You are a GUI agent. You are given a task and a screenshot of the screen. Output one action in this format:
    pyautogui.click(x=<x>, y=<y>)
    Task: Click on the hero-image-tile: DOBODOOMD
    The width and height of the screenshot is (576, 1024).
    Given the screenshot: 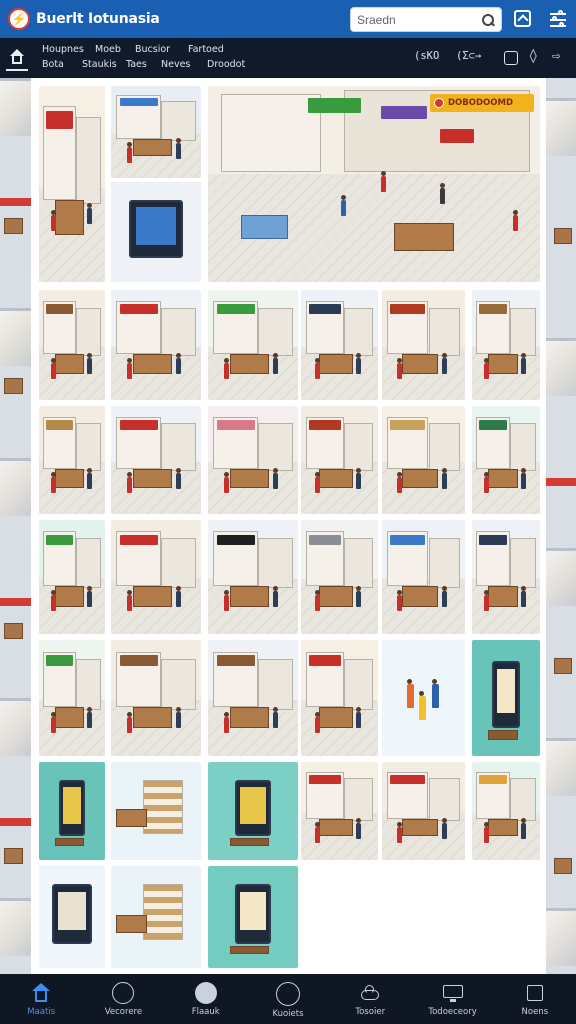 What is the action you would take?
    pyautogui.click(x=374, y=184)
    